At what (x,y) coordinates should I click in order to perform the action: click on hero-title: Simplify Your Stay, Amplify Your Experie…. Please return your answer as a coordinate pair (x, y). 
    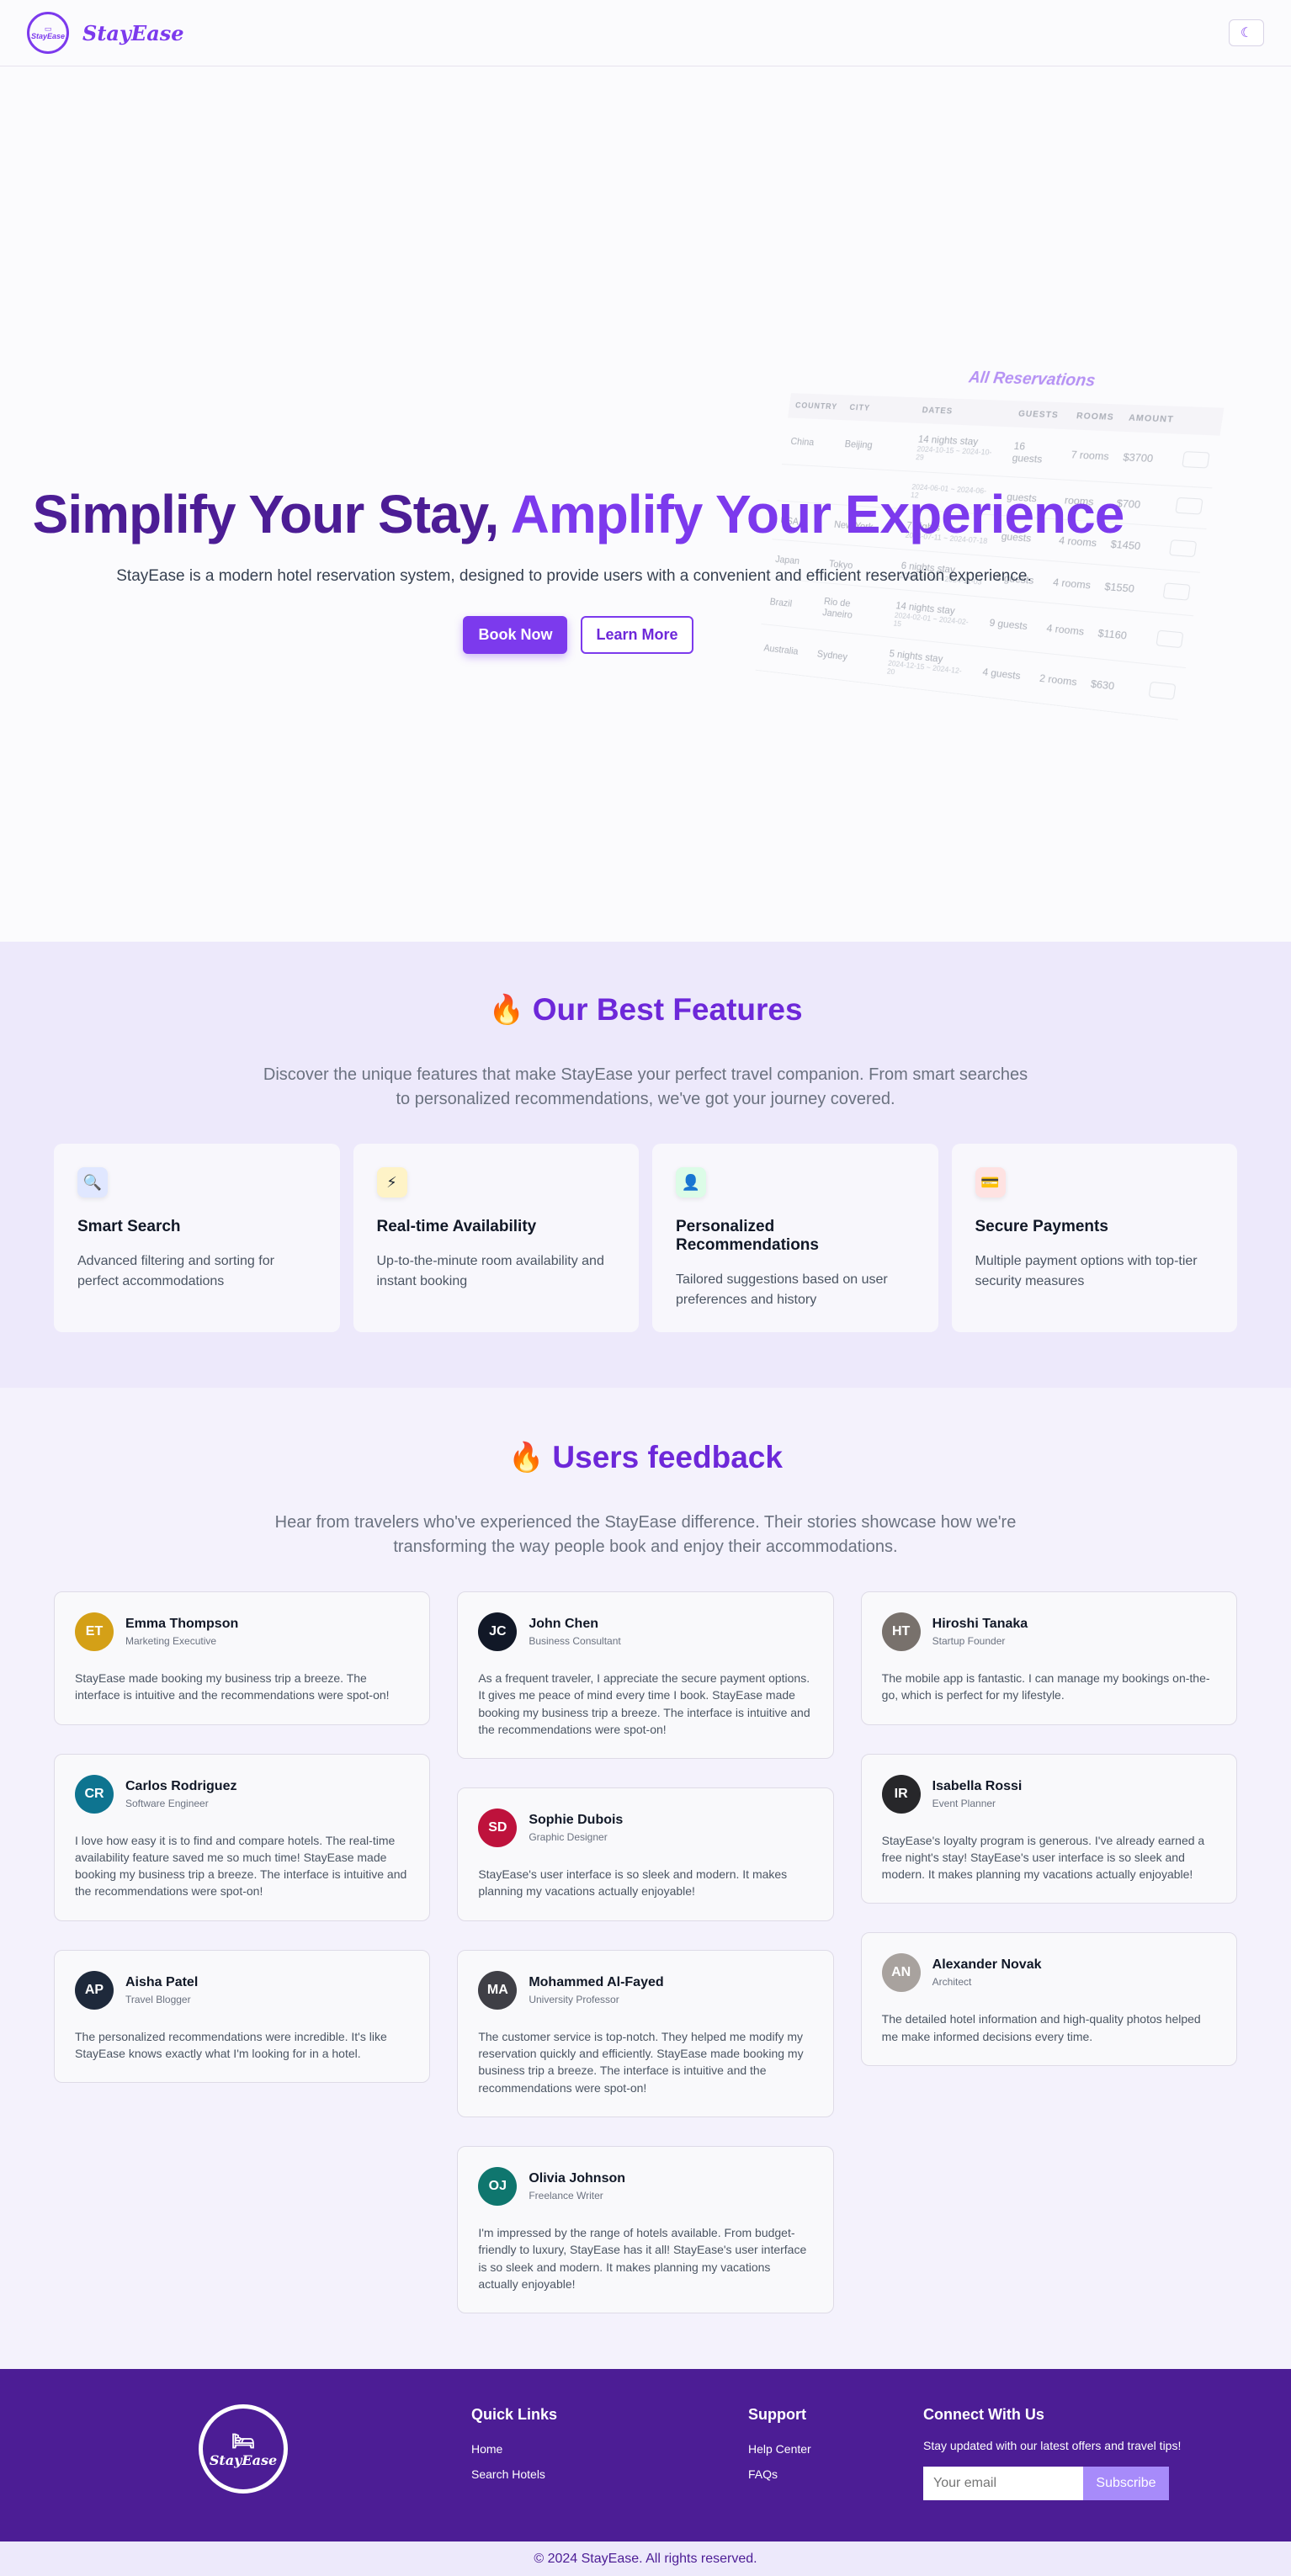
    Looking at the image, I should click on (645, 514).